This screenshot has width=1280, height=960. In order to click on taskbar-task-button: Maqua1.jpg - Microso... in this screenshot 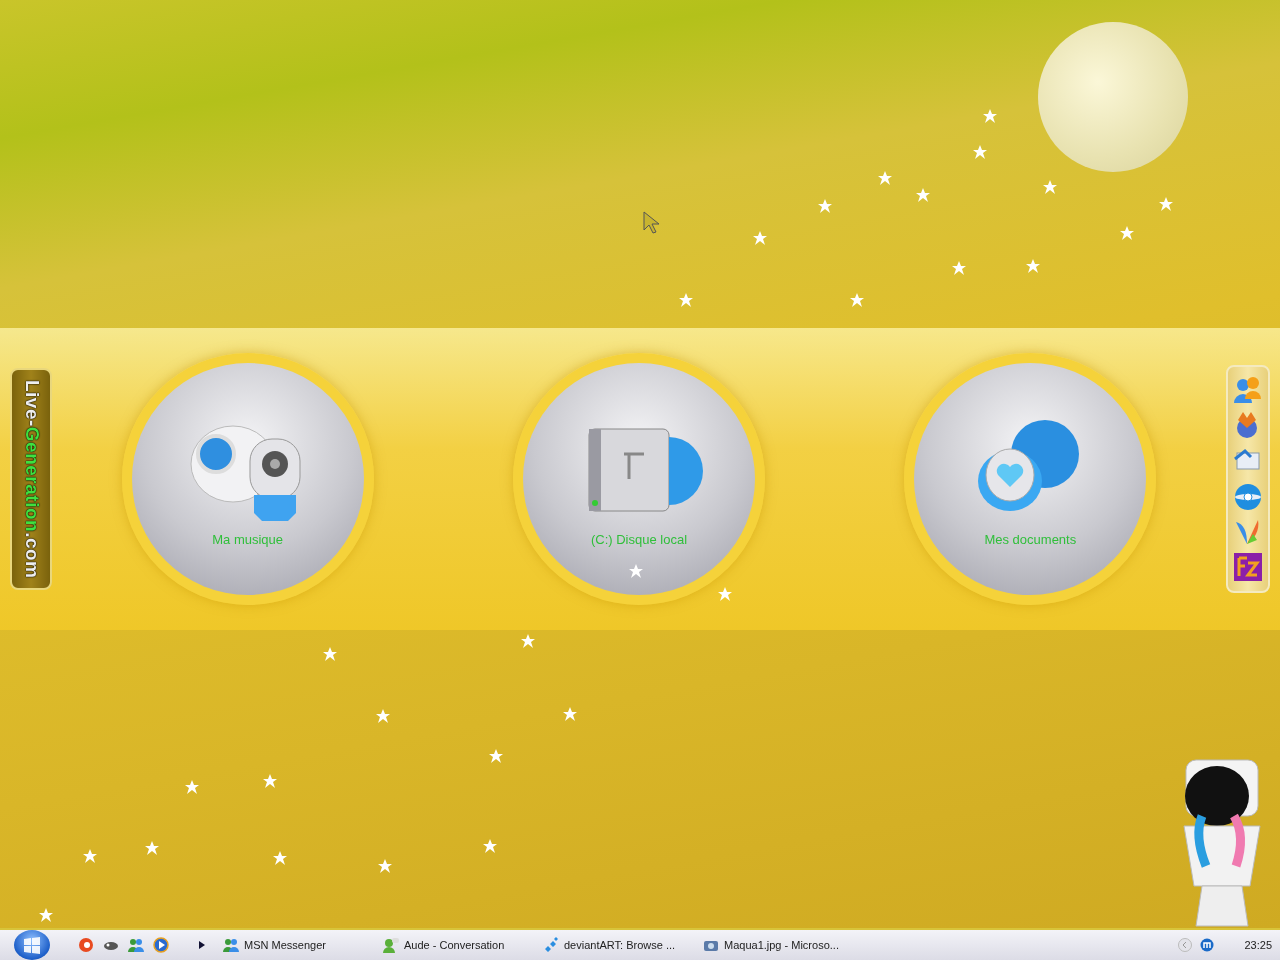, I will do `click(777, 945)`.